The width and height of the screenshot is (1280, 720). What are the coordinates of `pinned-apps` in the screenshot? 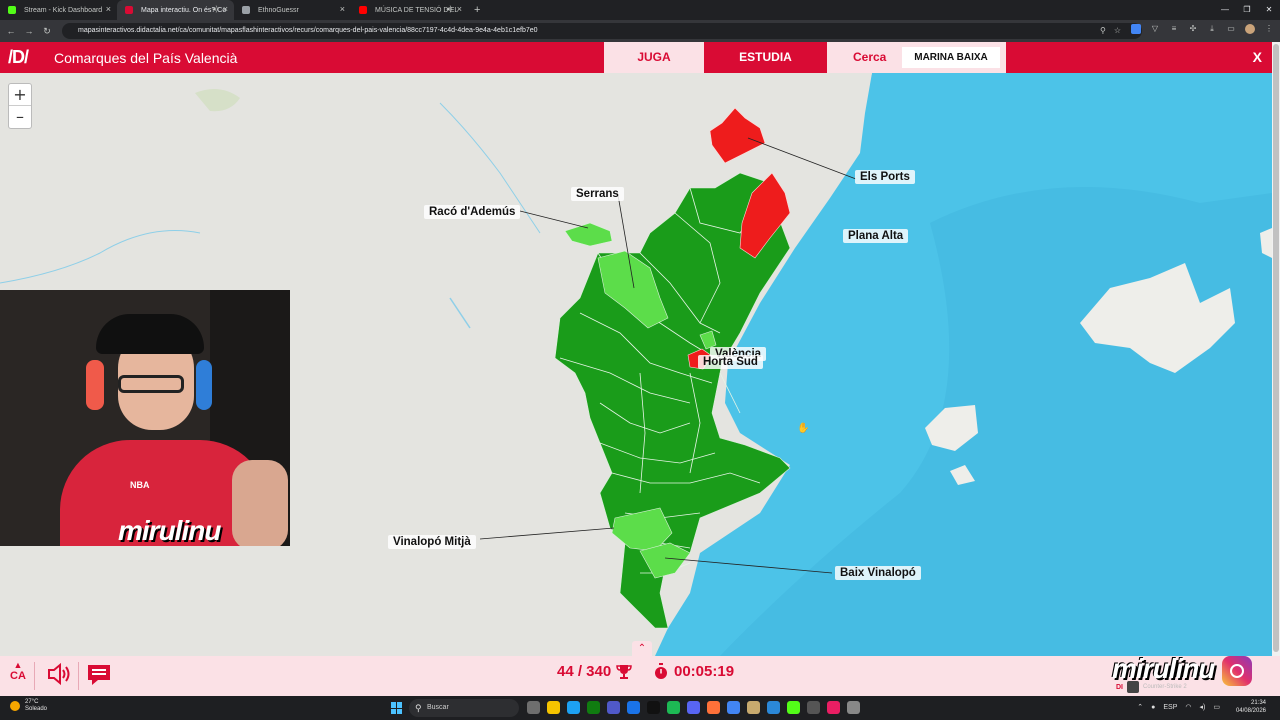 It's located at (693, 707).